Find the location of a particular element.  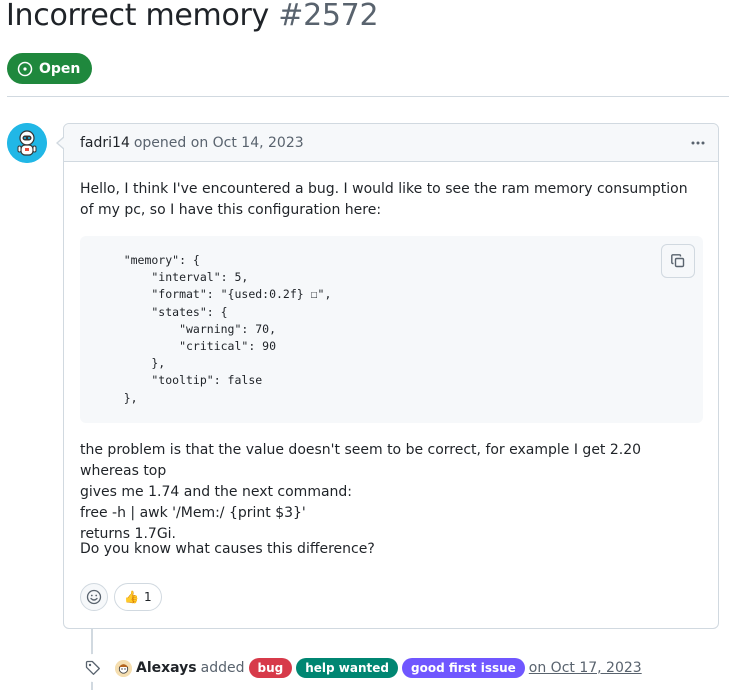

reactions-bar: 👍 1 is located at coordinates (121, 597).